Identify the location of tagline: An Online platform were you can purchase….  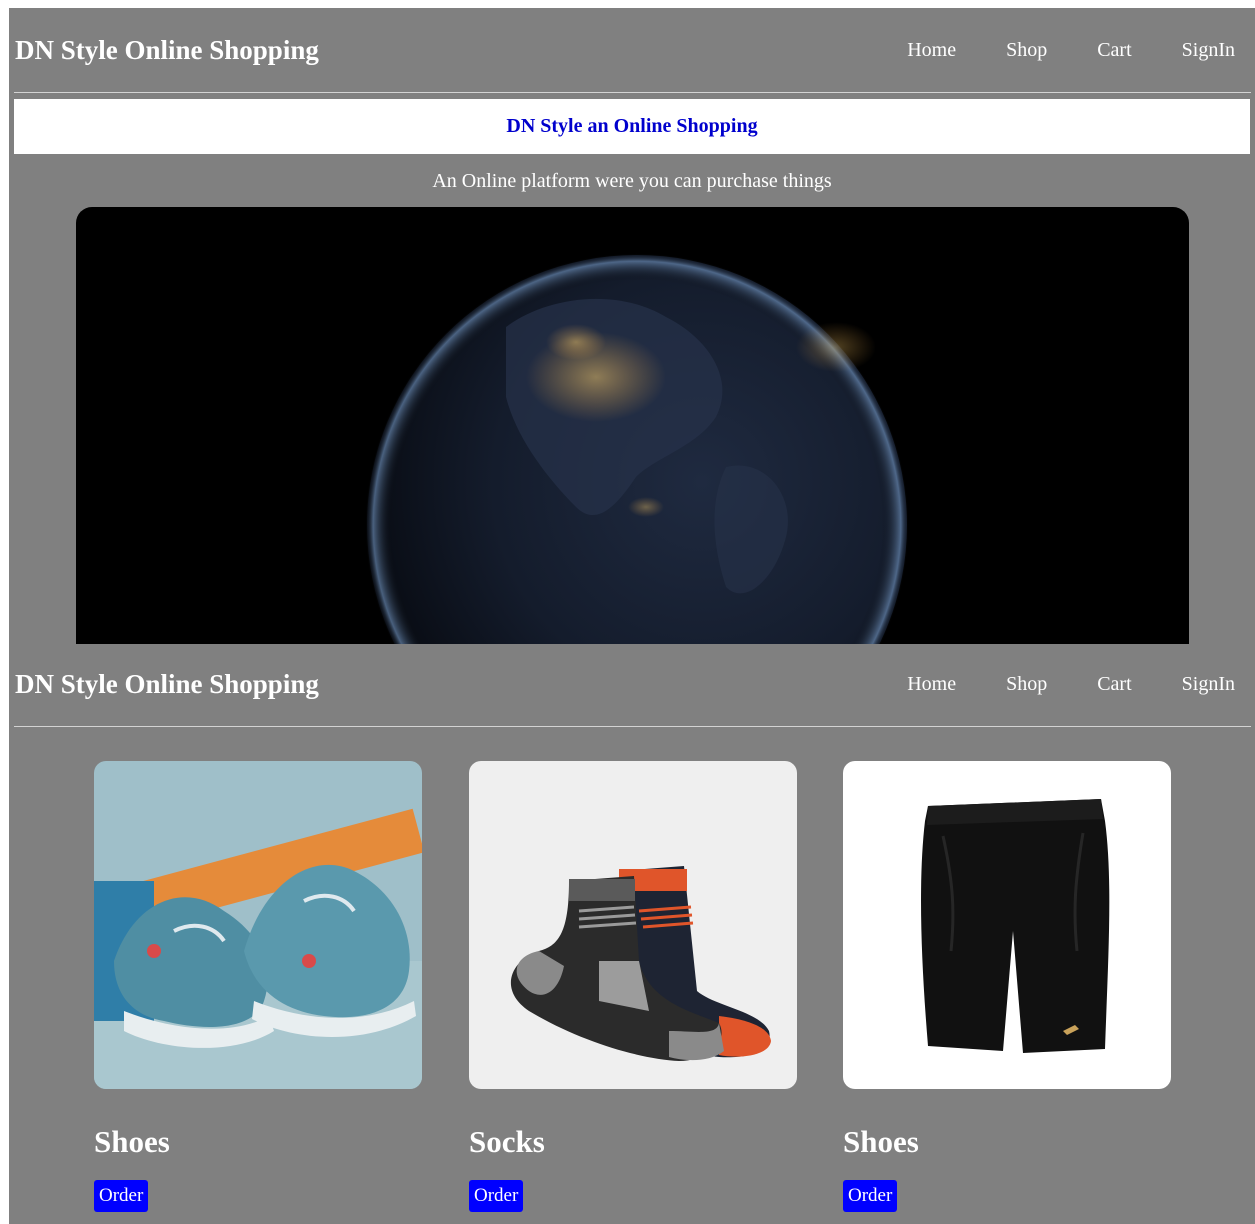
(632, 181).